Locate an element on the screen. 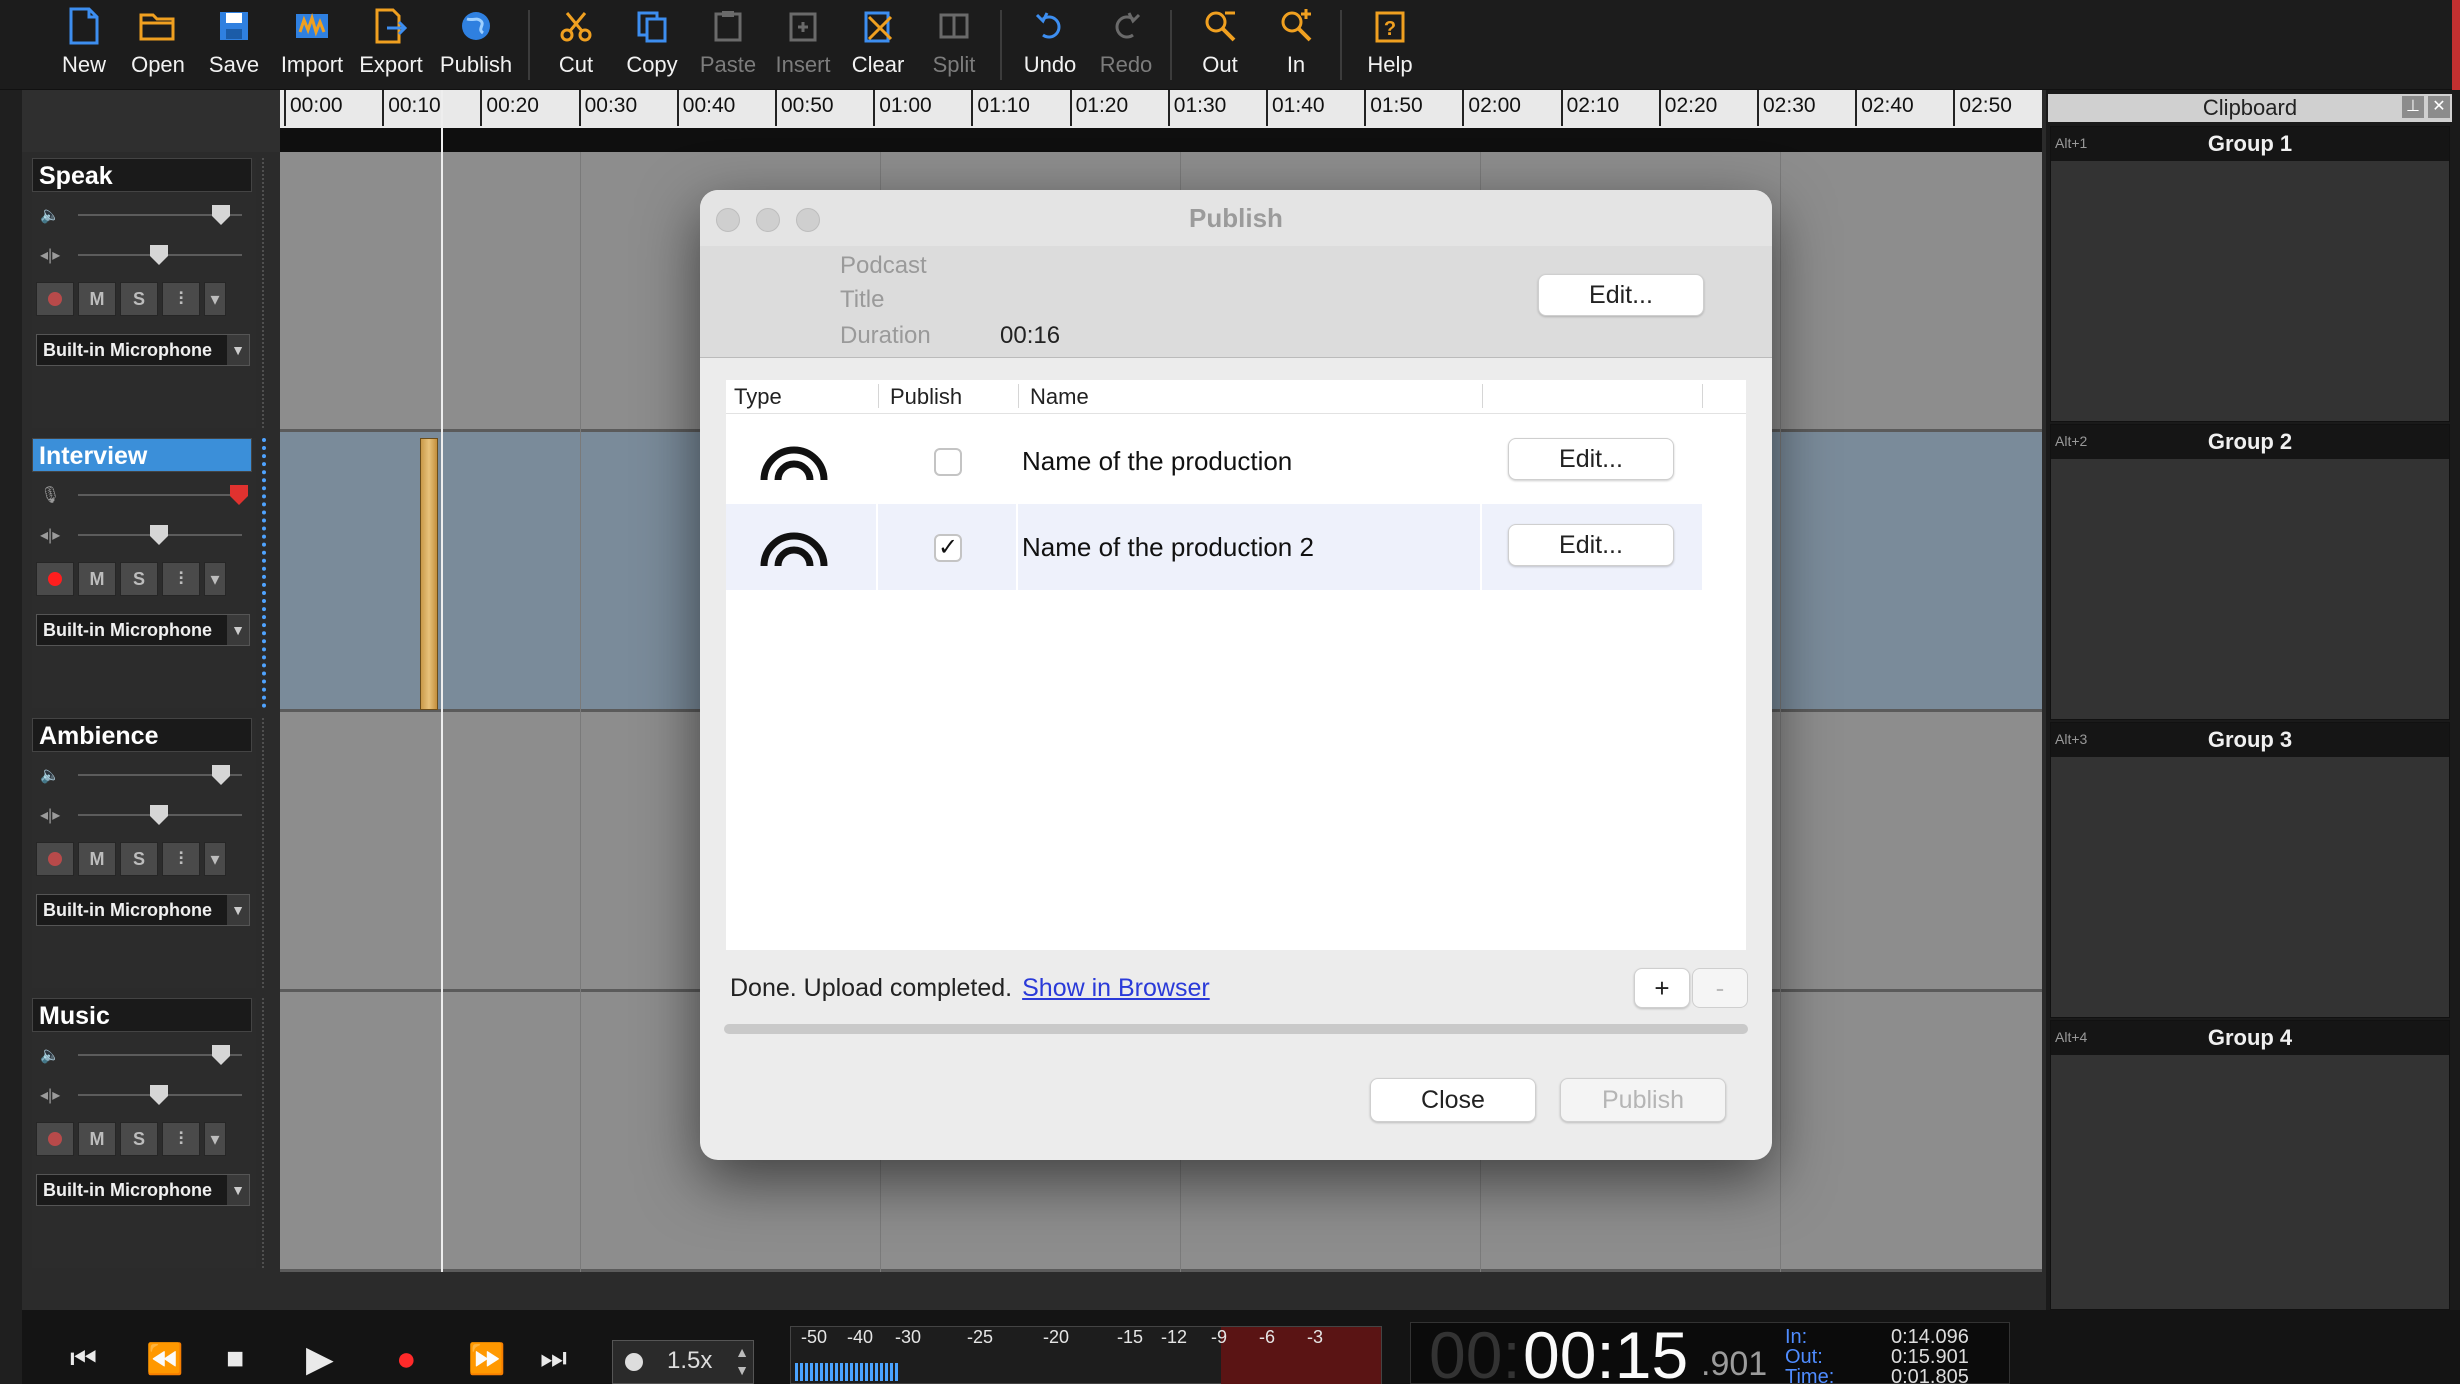  split-button: Split is located at coordinates (954, 46).